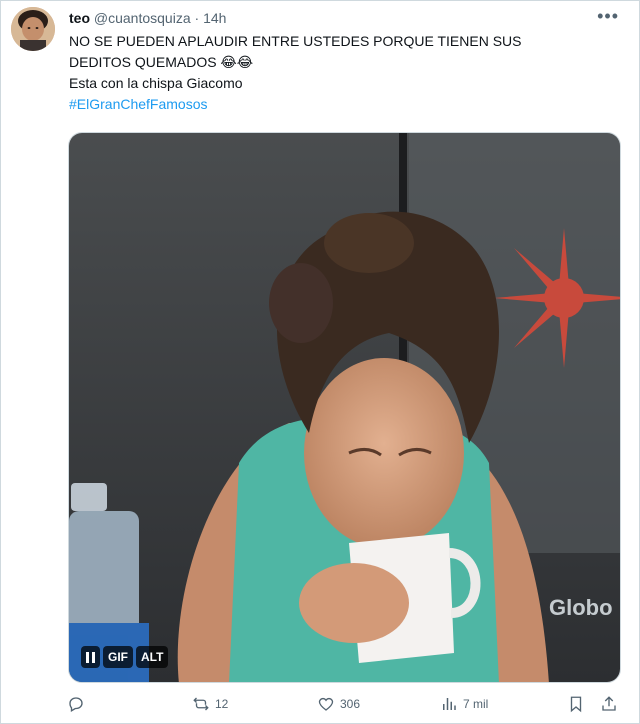 The height and width of the screenshot is (724, 640). What do you see at coordinates (449, 704) in the screenshot?
I see `views-icon` at bounding box center [449, 704].